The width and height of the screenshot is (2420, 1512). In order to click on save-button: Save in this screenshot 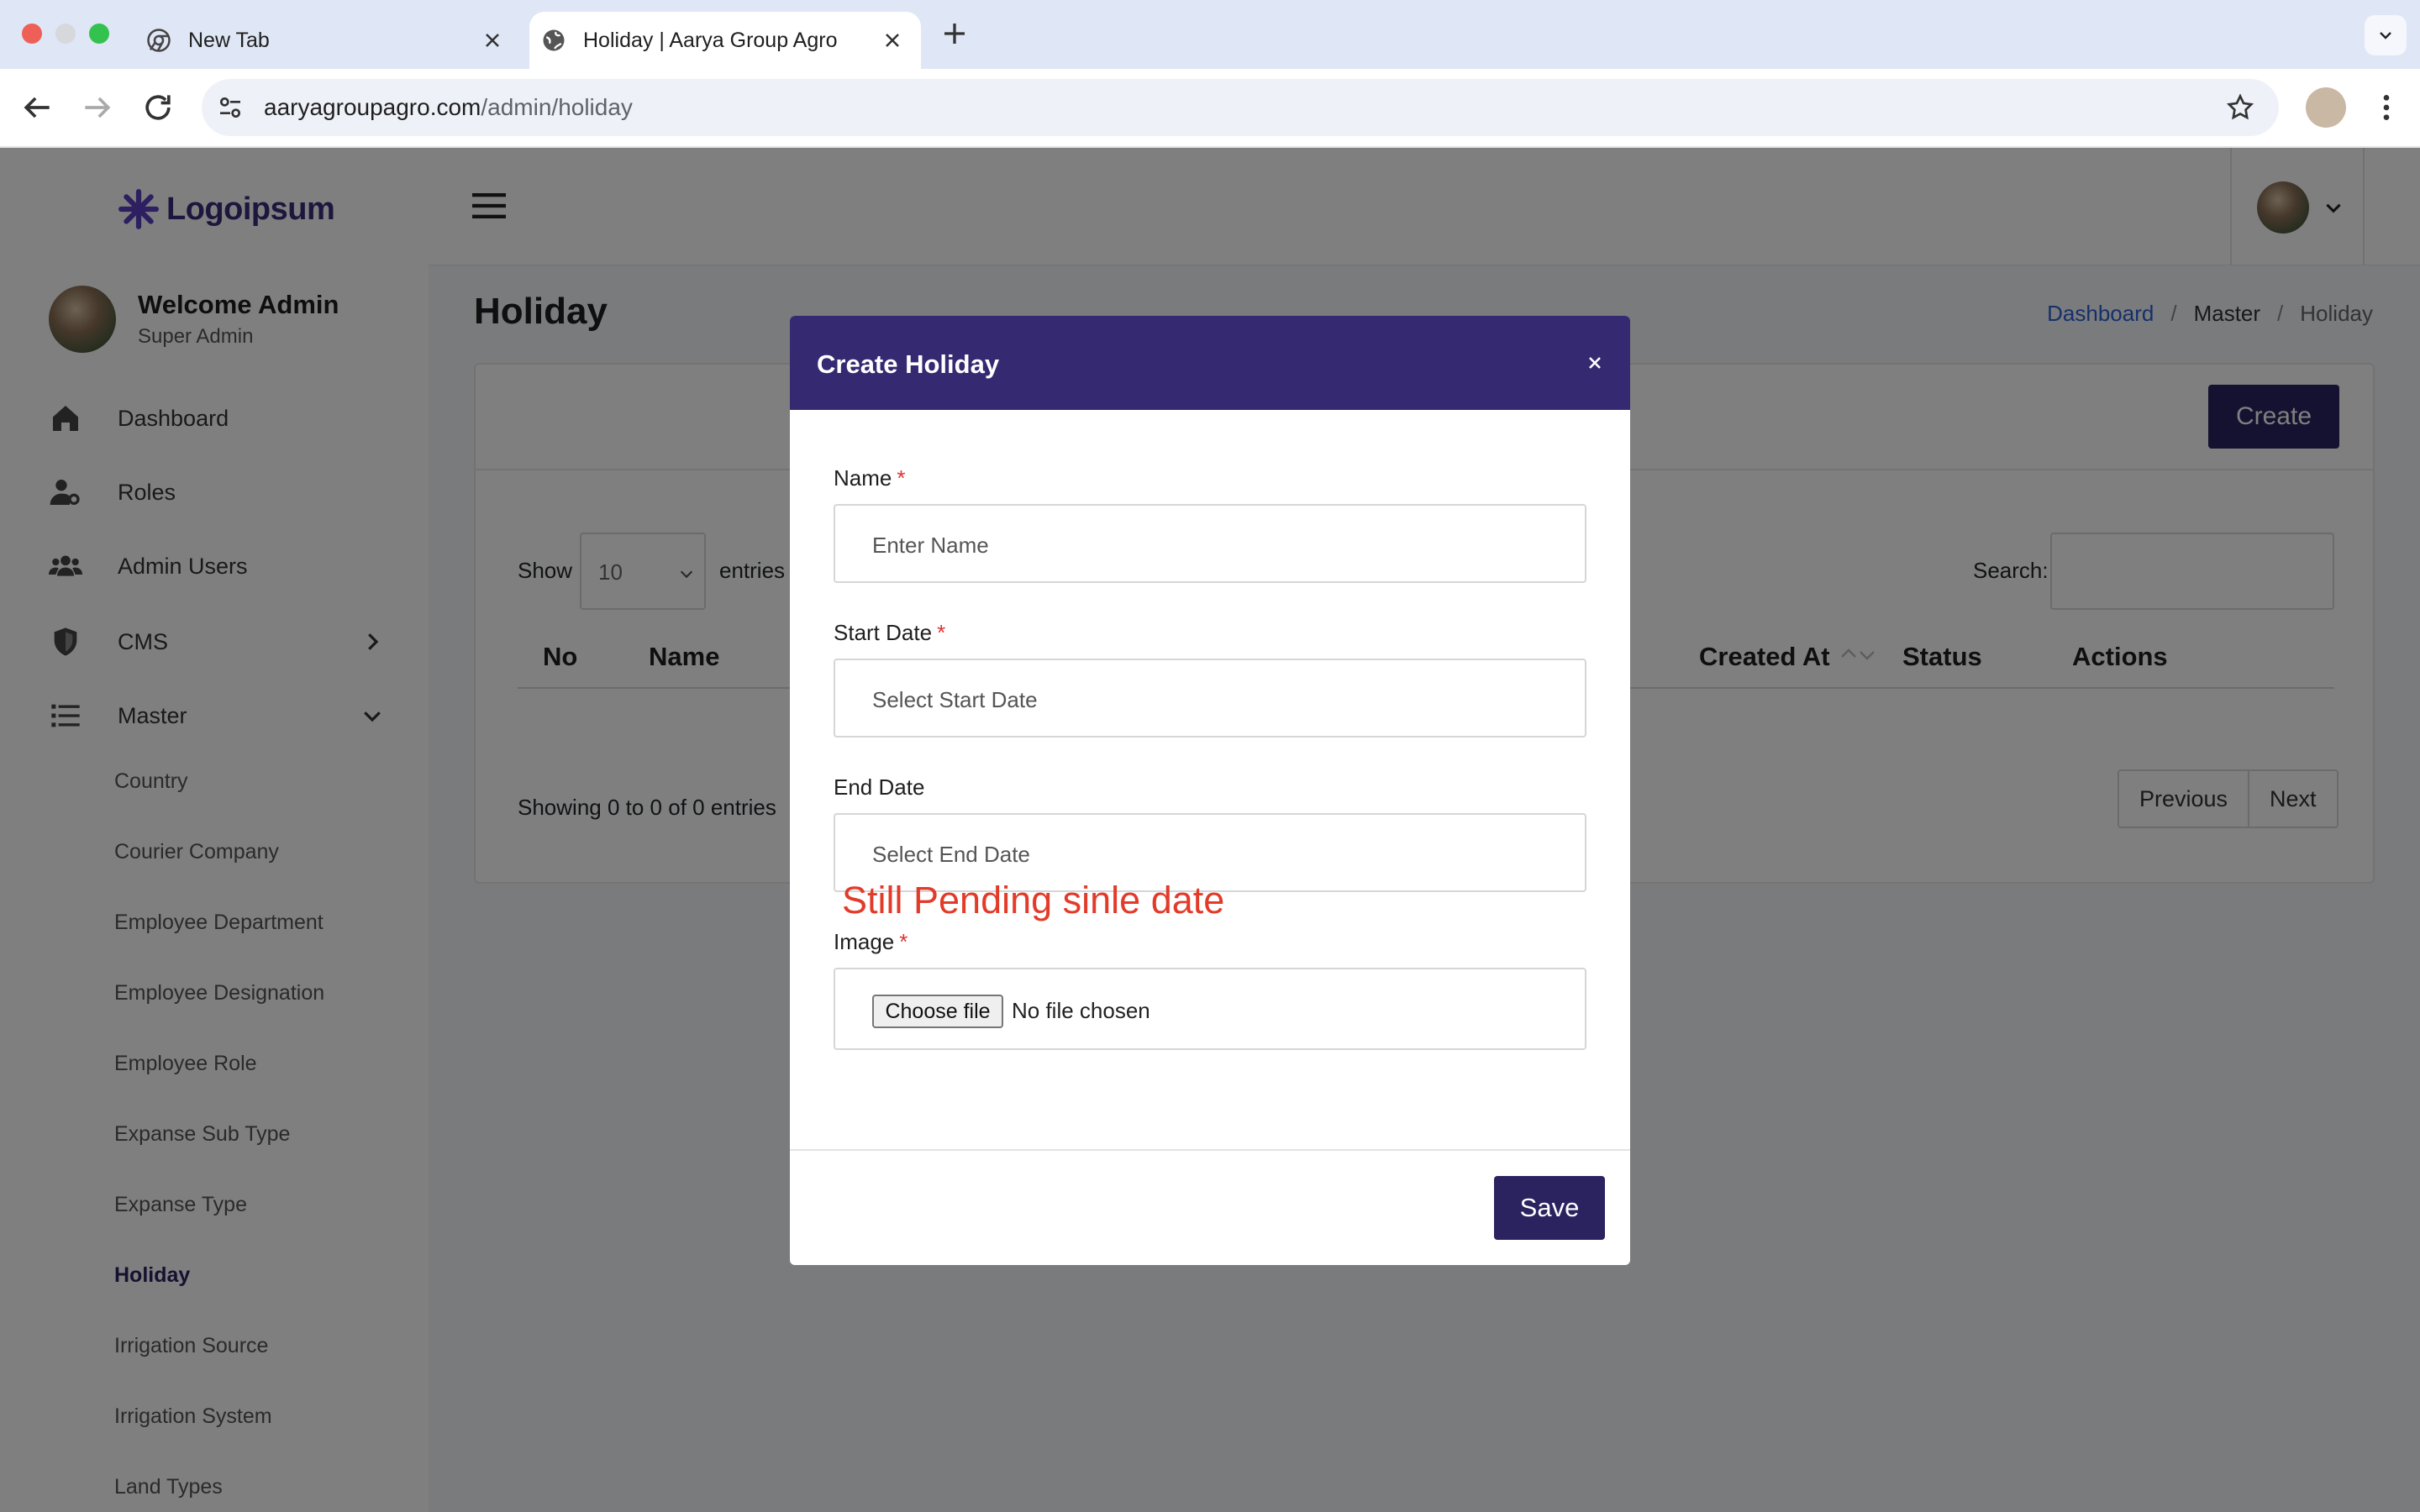, I will do `click(1549, 1208)`.